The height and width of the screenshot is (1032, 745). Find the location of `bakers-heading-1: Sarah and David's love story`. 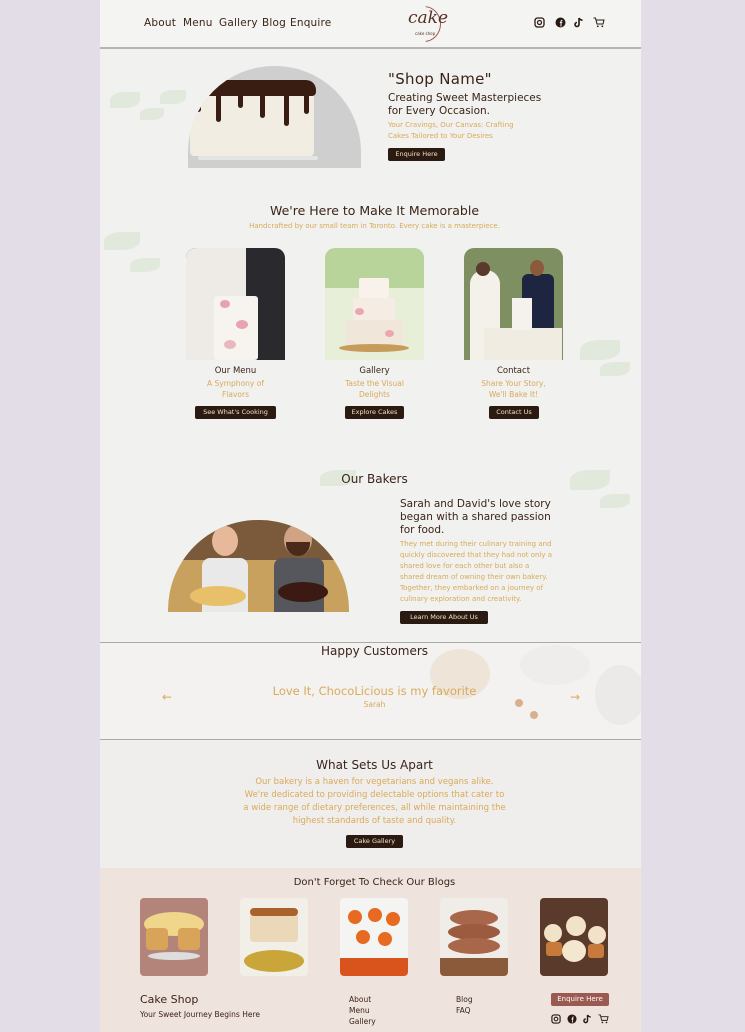

bakers-heading-1: Sarah and David's love story is located at coordinates (475, 504).